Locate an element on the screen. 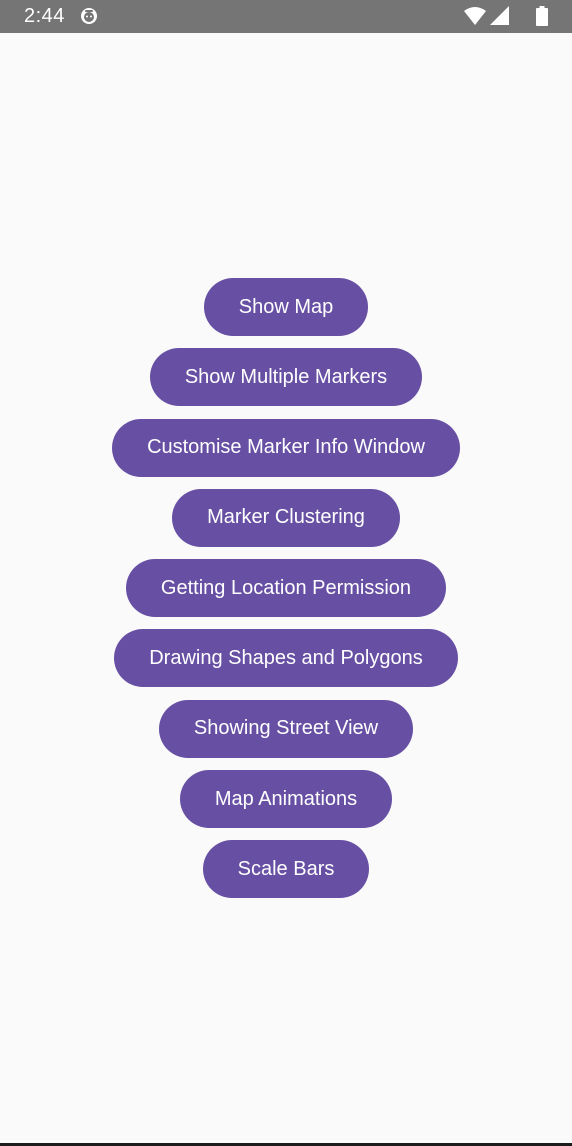  signal-icon is located at coordinates (499, 15).